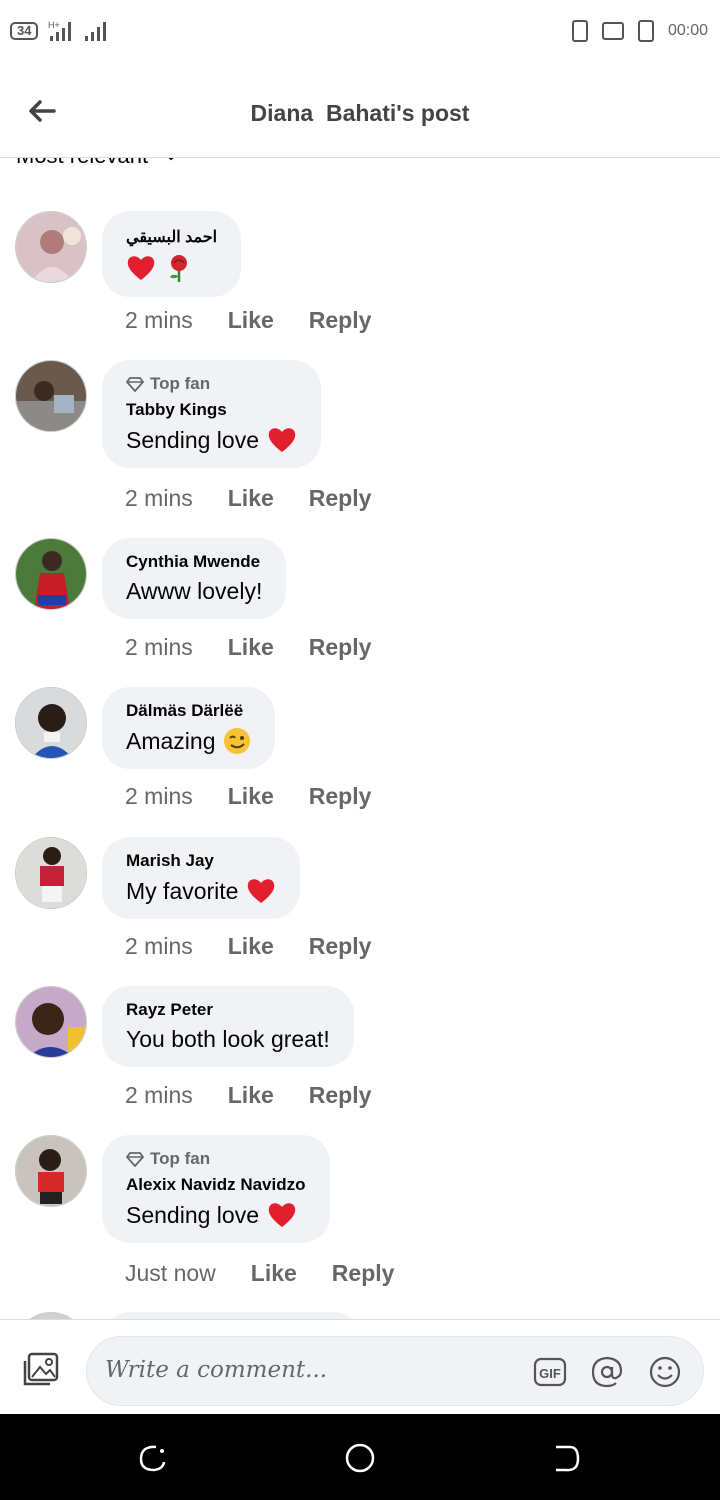 This screenshot has width=720, height=1500. I want to click on comment-bubble: Cynthia Mwende Awww lovely!, so click(194, 578).